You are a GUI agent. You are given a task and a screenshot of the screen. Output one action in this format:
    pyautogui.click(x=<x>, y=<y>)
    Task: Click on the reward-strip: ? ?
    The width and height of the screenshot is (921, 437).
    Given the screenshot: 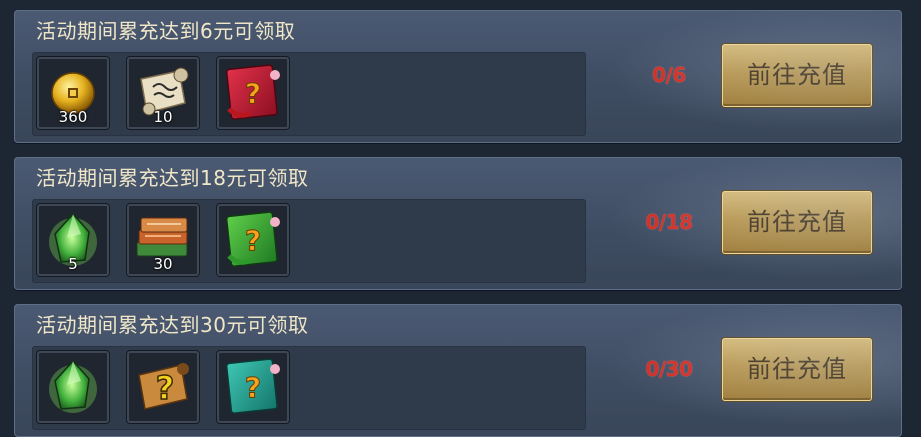 What is the action you would take?
    pyautogui.click(x=309, y=388)
    